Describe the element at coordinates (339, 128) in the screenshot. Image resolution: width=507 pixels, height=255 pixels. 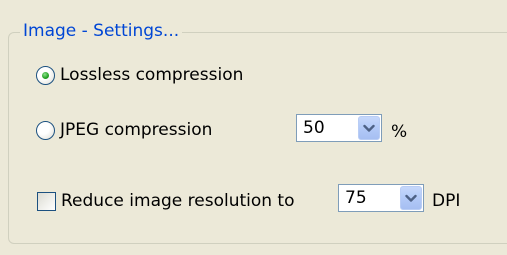
I see `jpeg-quality-dropdown: 50` at that location.